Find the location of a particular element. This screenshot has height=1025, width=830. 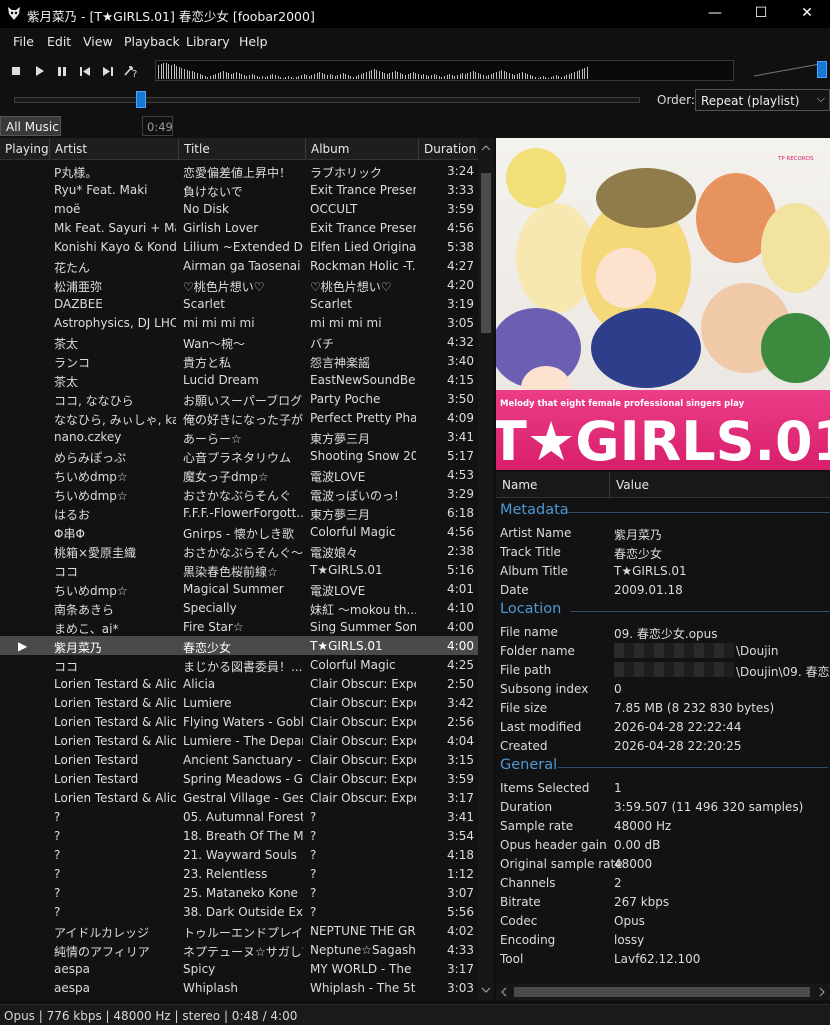

column-duration: Duration is located at coordinates (448, 149).